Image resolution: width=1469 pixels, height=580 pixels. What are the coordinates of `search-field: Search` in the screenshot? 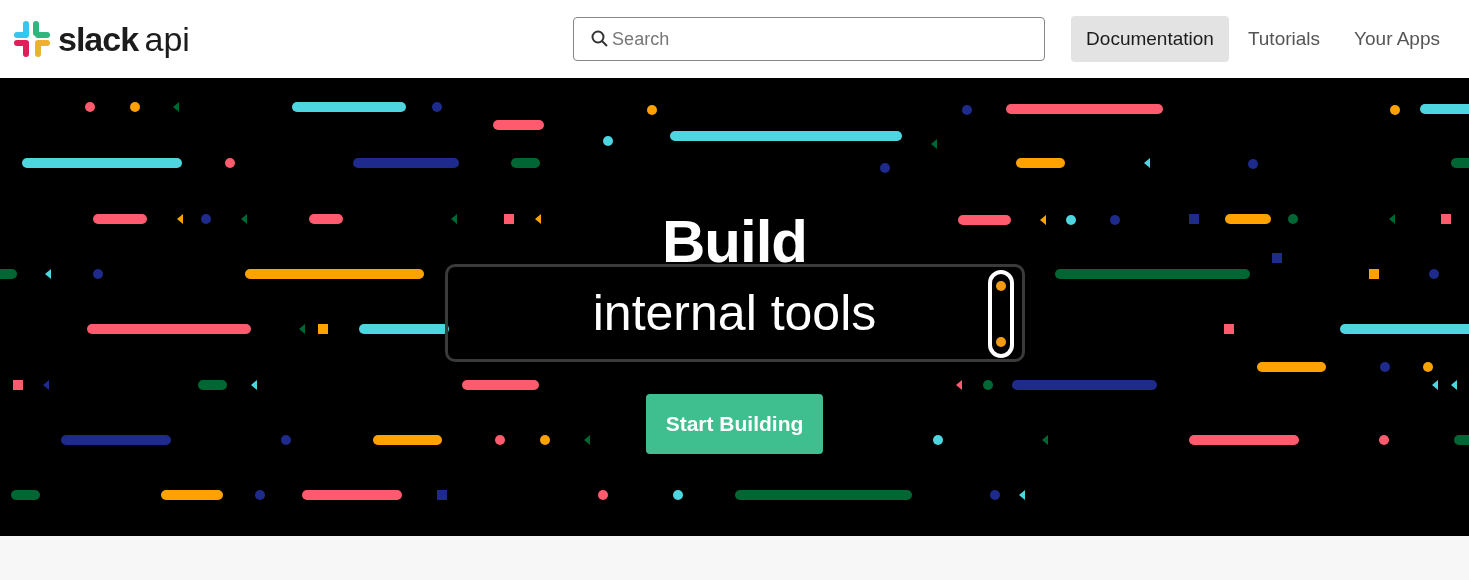 It's located at (809, 39).